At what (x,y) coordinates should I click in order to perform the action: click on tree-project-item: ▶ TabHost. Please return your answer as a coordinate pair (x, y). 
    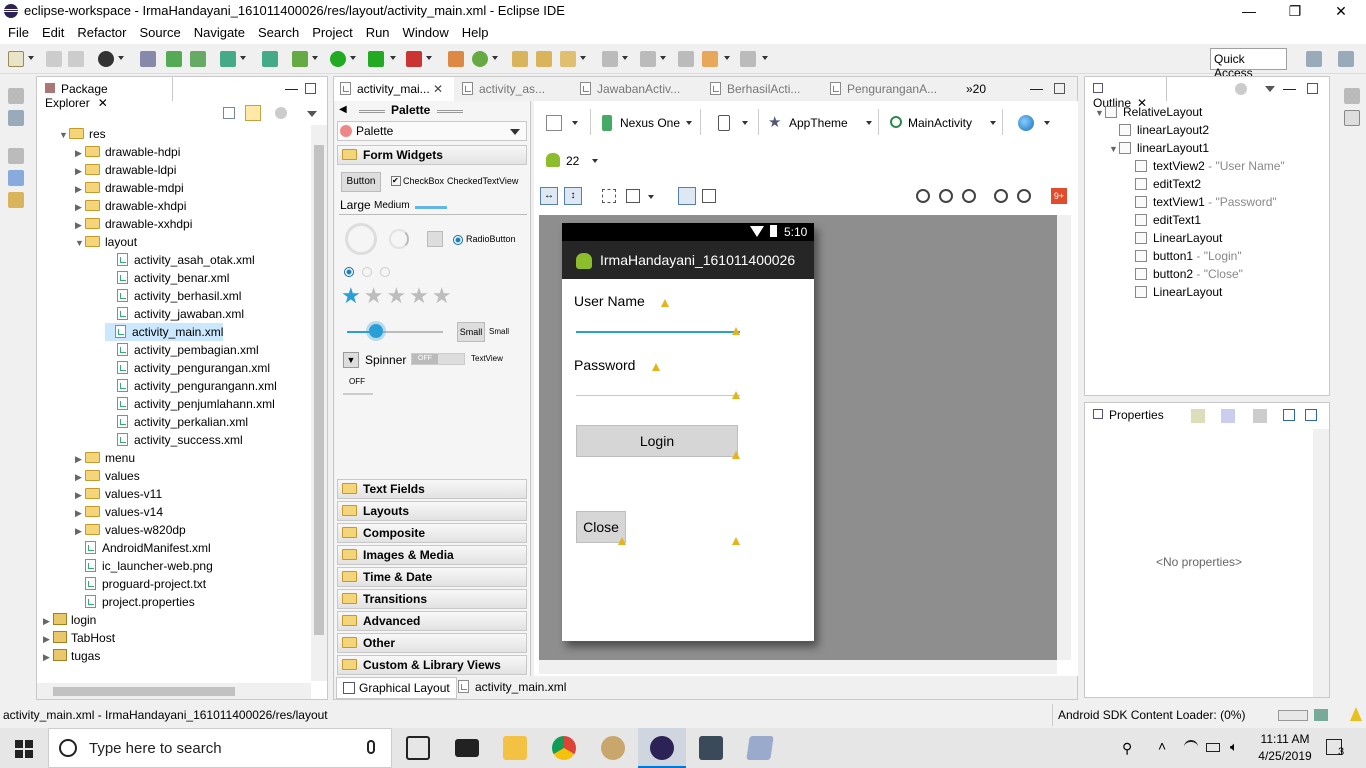
    Looking at the image, I should click on (79, 638).